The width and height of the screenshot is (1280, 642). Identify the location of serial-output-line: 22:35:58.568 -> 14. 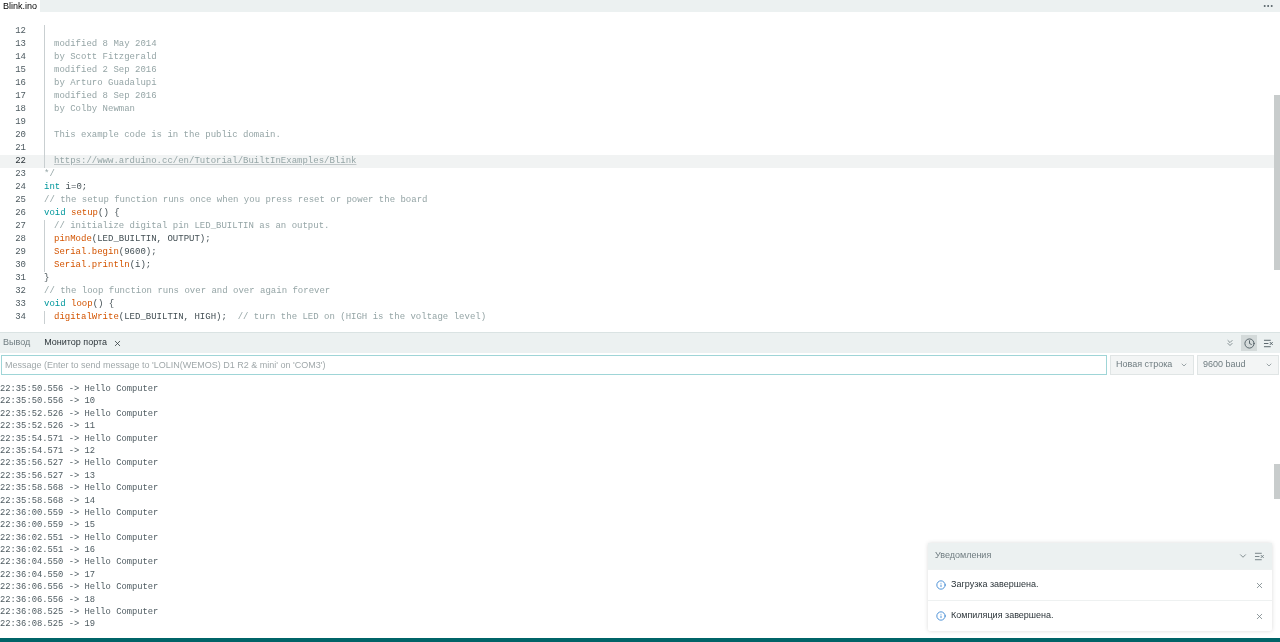
(48, 500).